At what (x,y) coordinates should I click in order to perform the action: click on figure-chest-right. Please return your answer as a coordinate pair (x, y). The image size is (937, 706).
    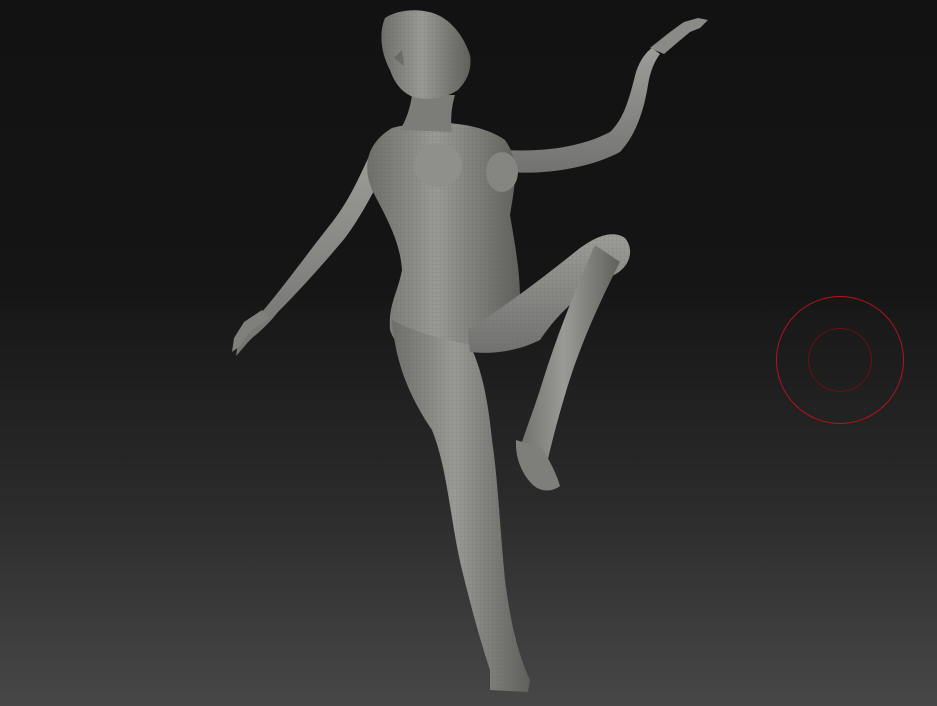
    Looking at the image, I should click on (502, 172).